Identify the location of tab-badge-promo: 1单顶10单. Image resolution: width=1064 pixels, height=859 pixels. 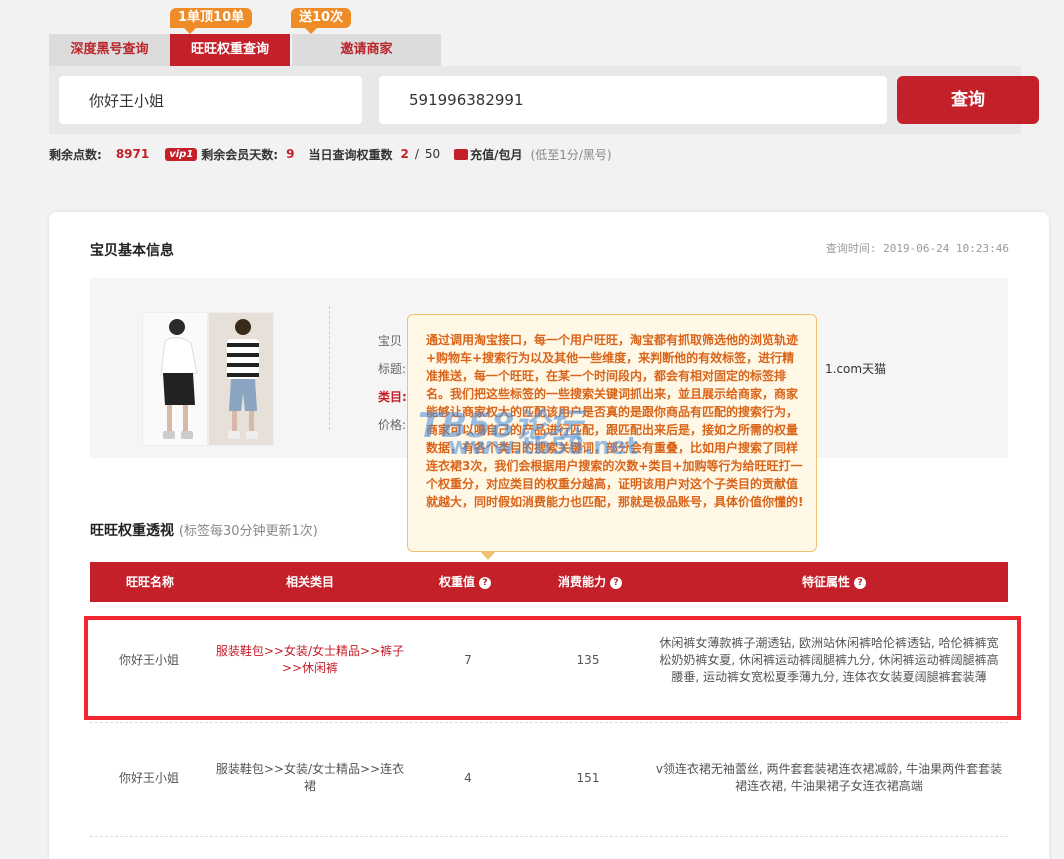
(211, 21).